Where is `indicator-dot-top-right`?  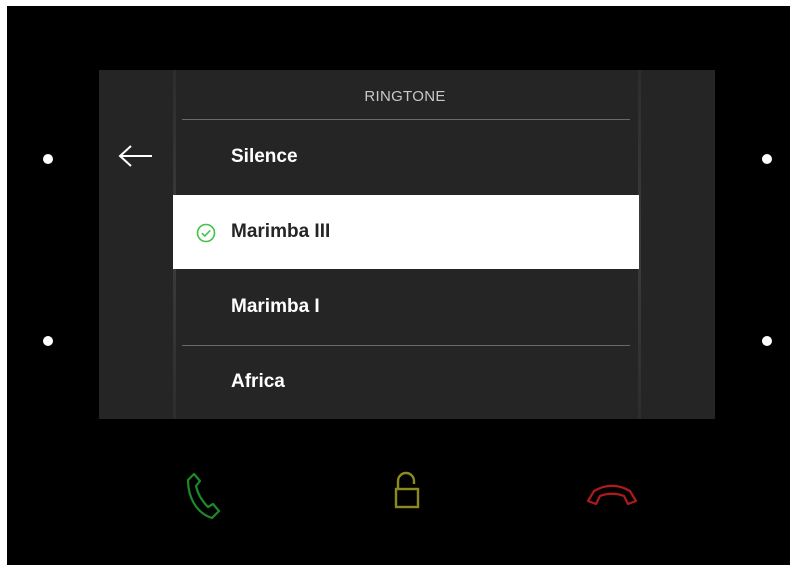 indicator-dot-top-right is located at coordinates (767, 159).